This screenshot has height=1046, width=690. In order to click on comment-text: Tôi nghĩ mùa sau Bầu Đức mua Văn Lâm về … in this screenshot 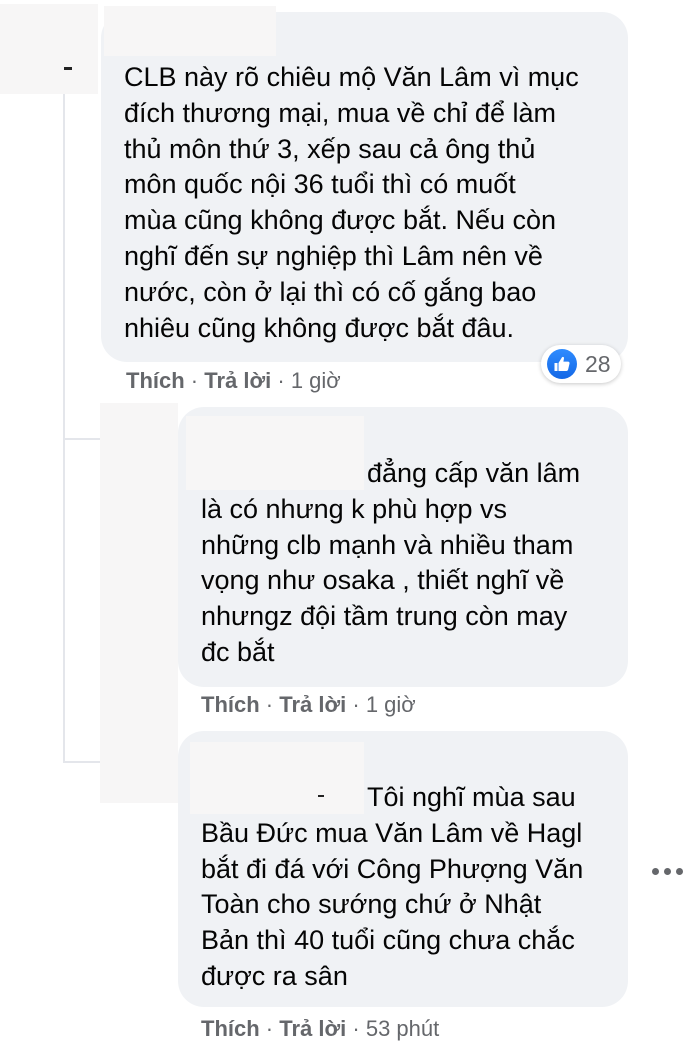, I will do `click(392, 886)`.